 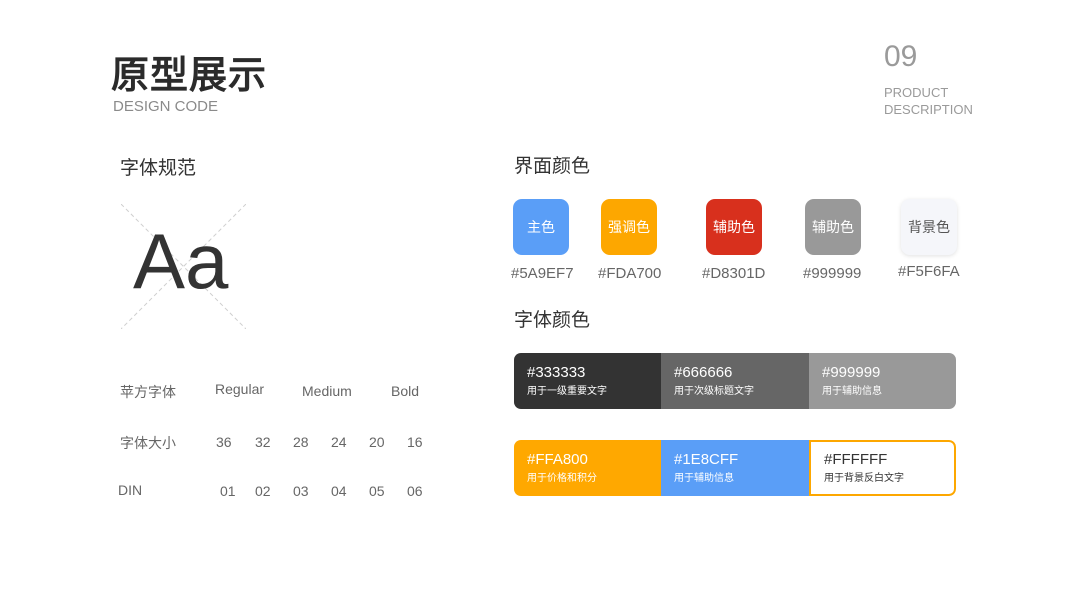 I want to click on page-title: 原型展示, so click(x=189, y=75).